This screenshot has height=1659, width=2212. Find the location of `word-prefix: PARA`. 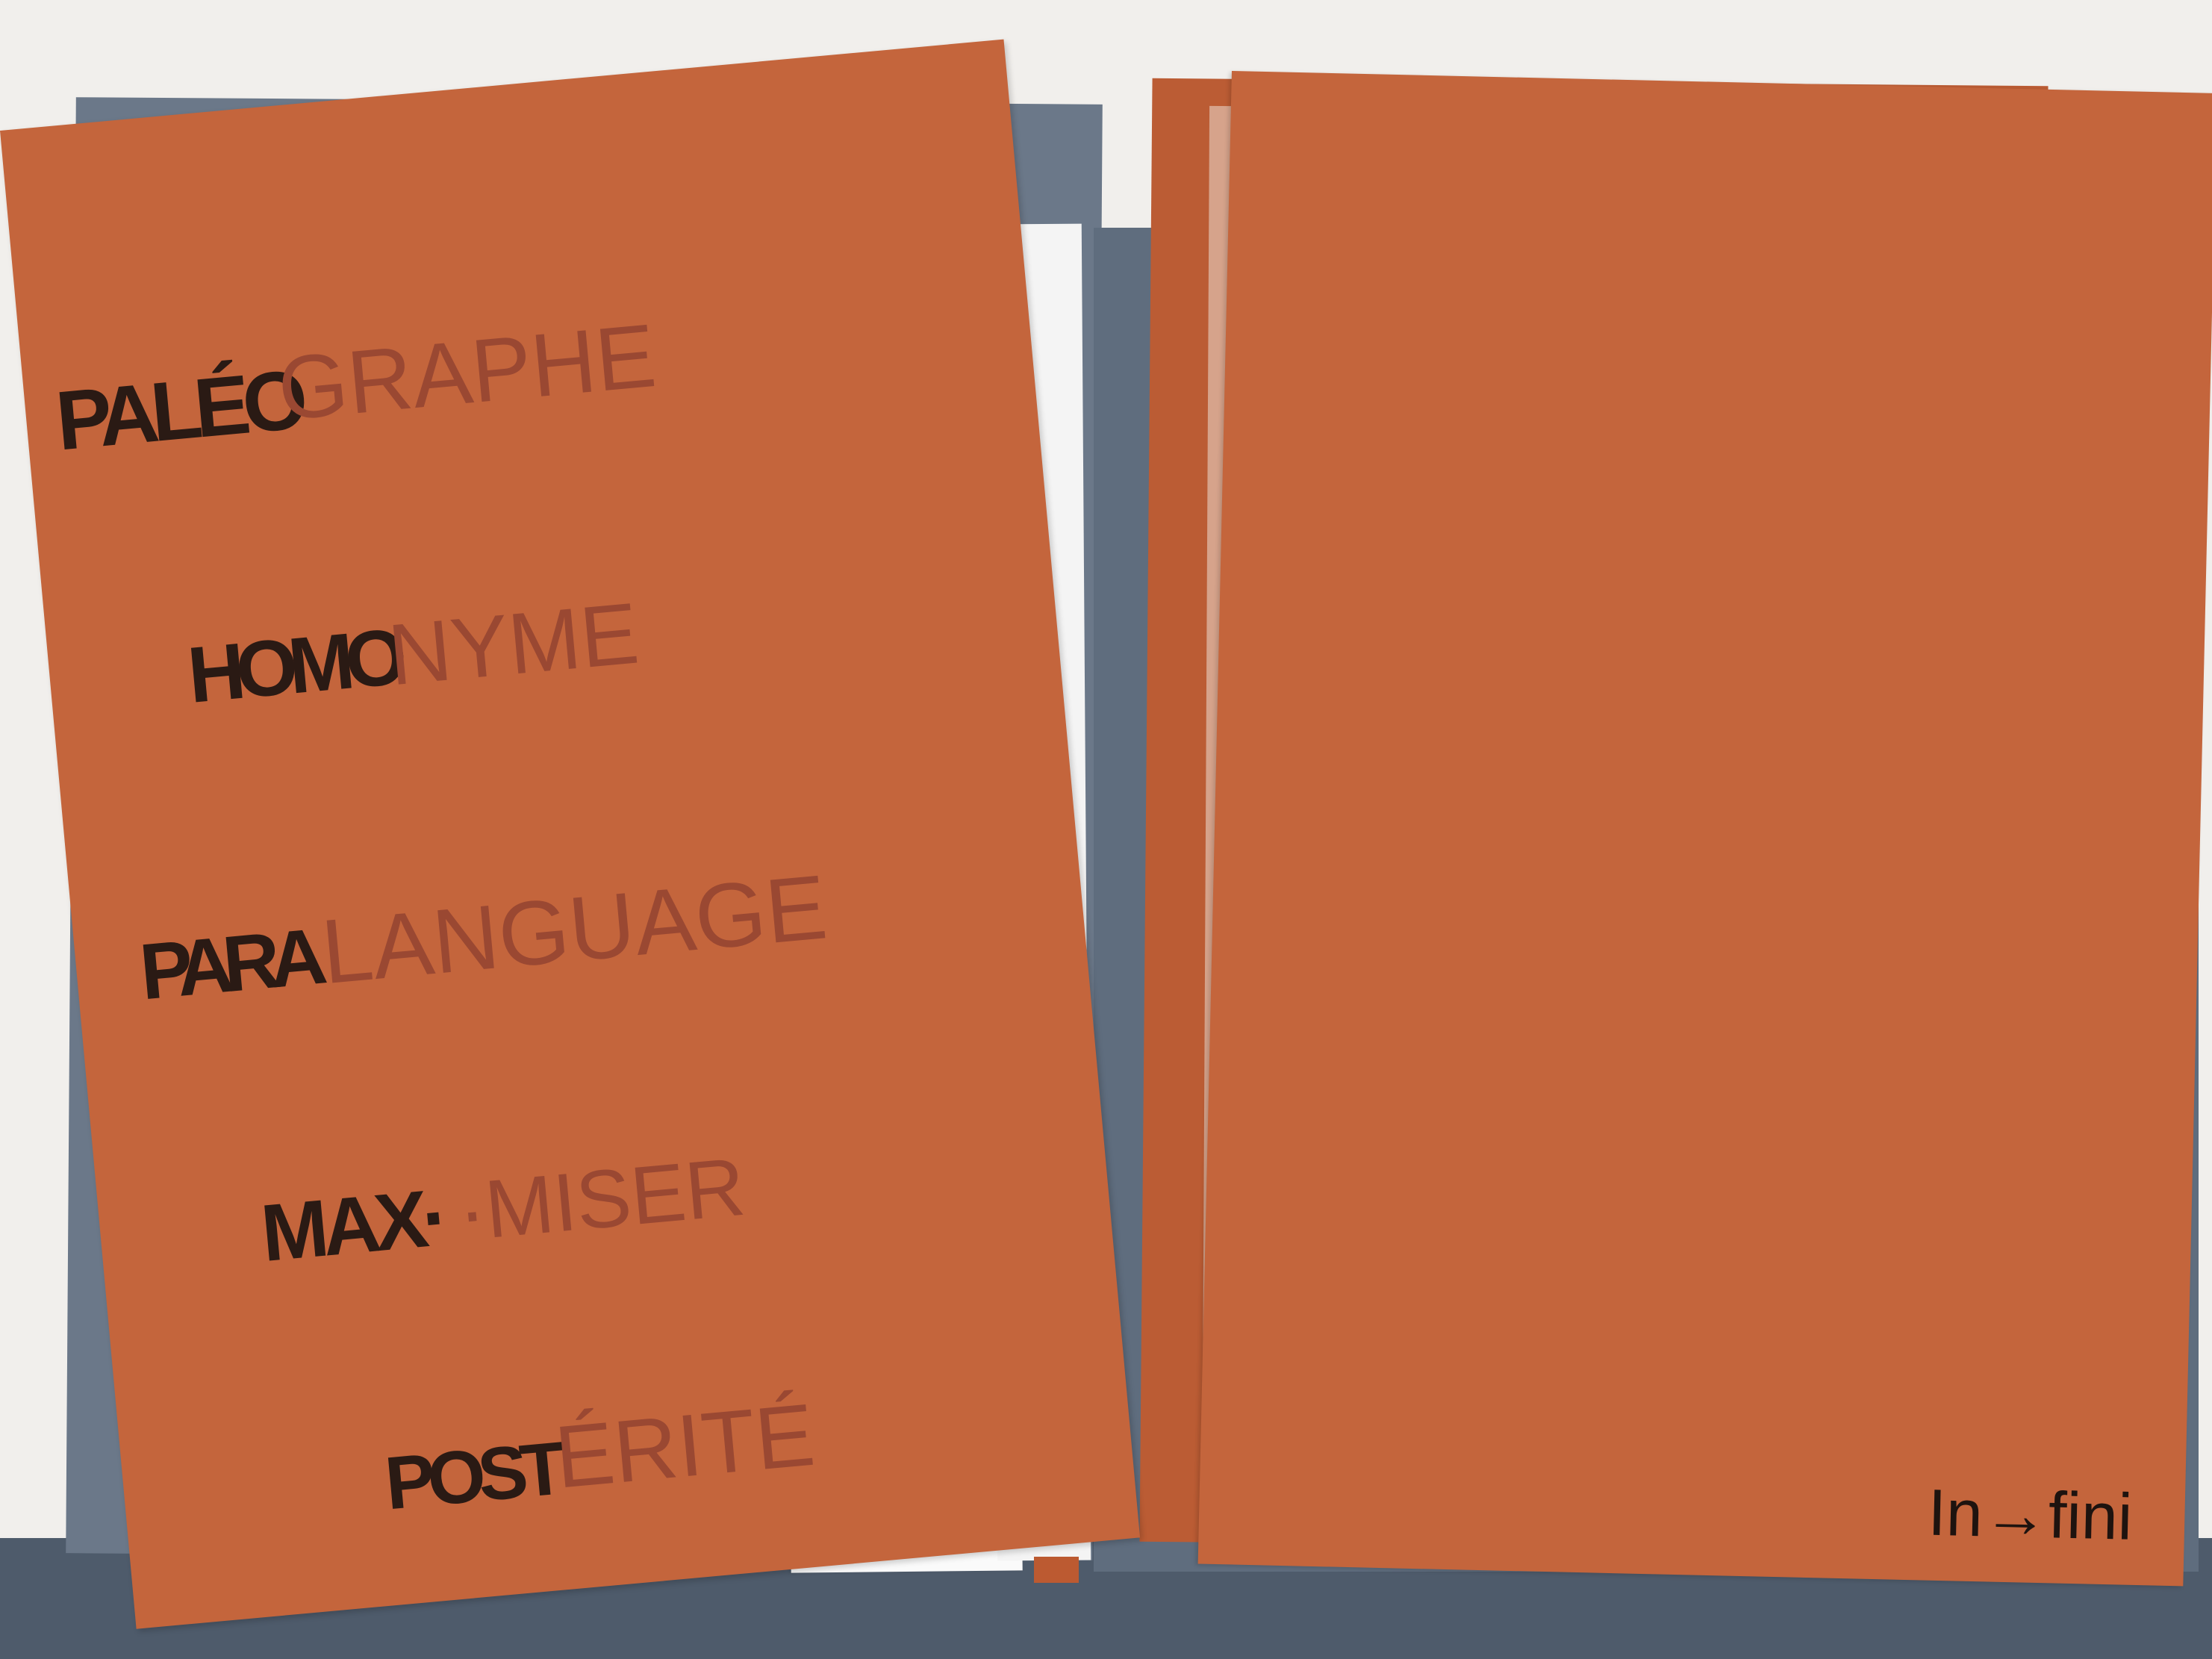

word-prefix: PARA is located at coordinates (228, 964).